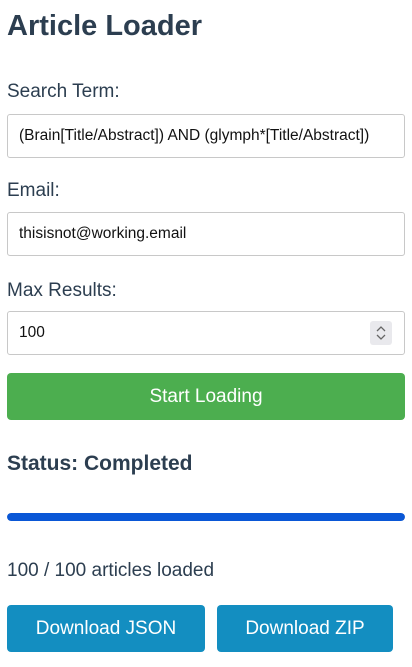 This screenshot has height=667, width=412. What do you see at coordinates (33, 190) in the screenshot?
I see `email-label: Email:` at bounding box center [33, 190].